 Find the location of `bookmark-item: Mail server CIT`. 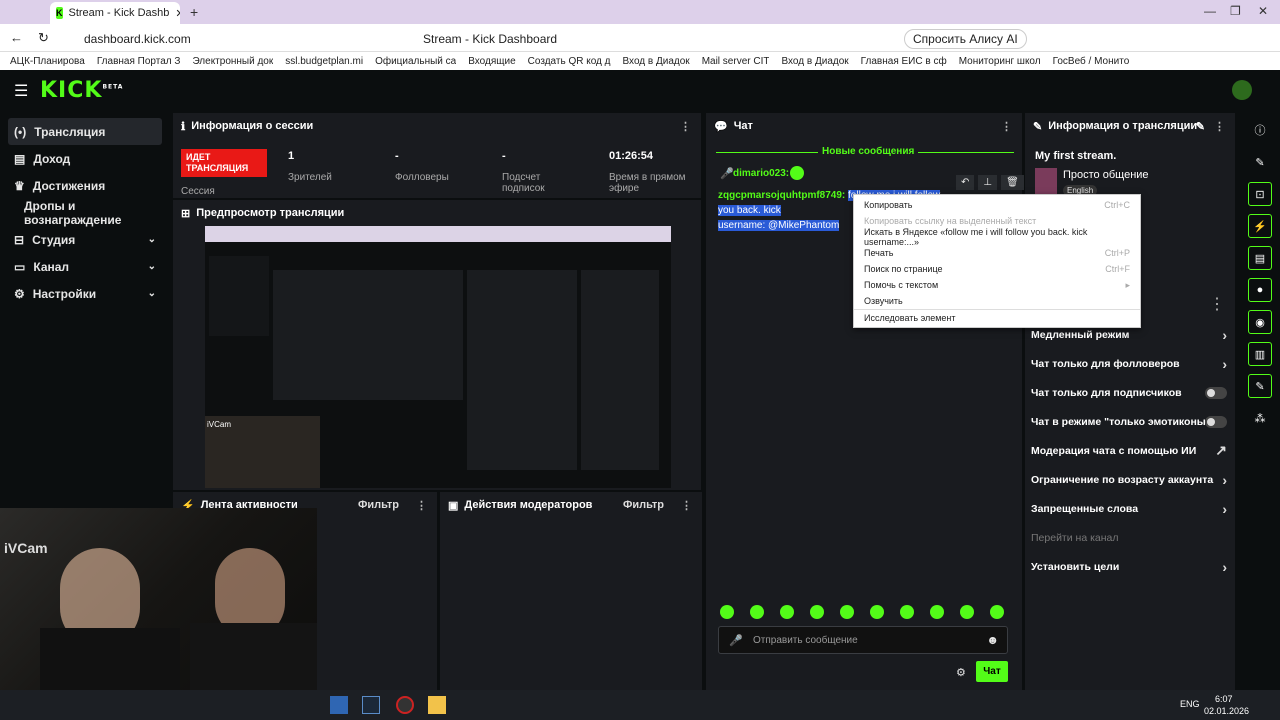

bookmark-item: Mail server CIT is located at coordinates (736, 61).